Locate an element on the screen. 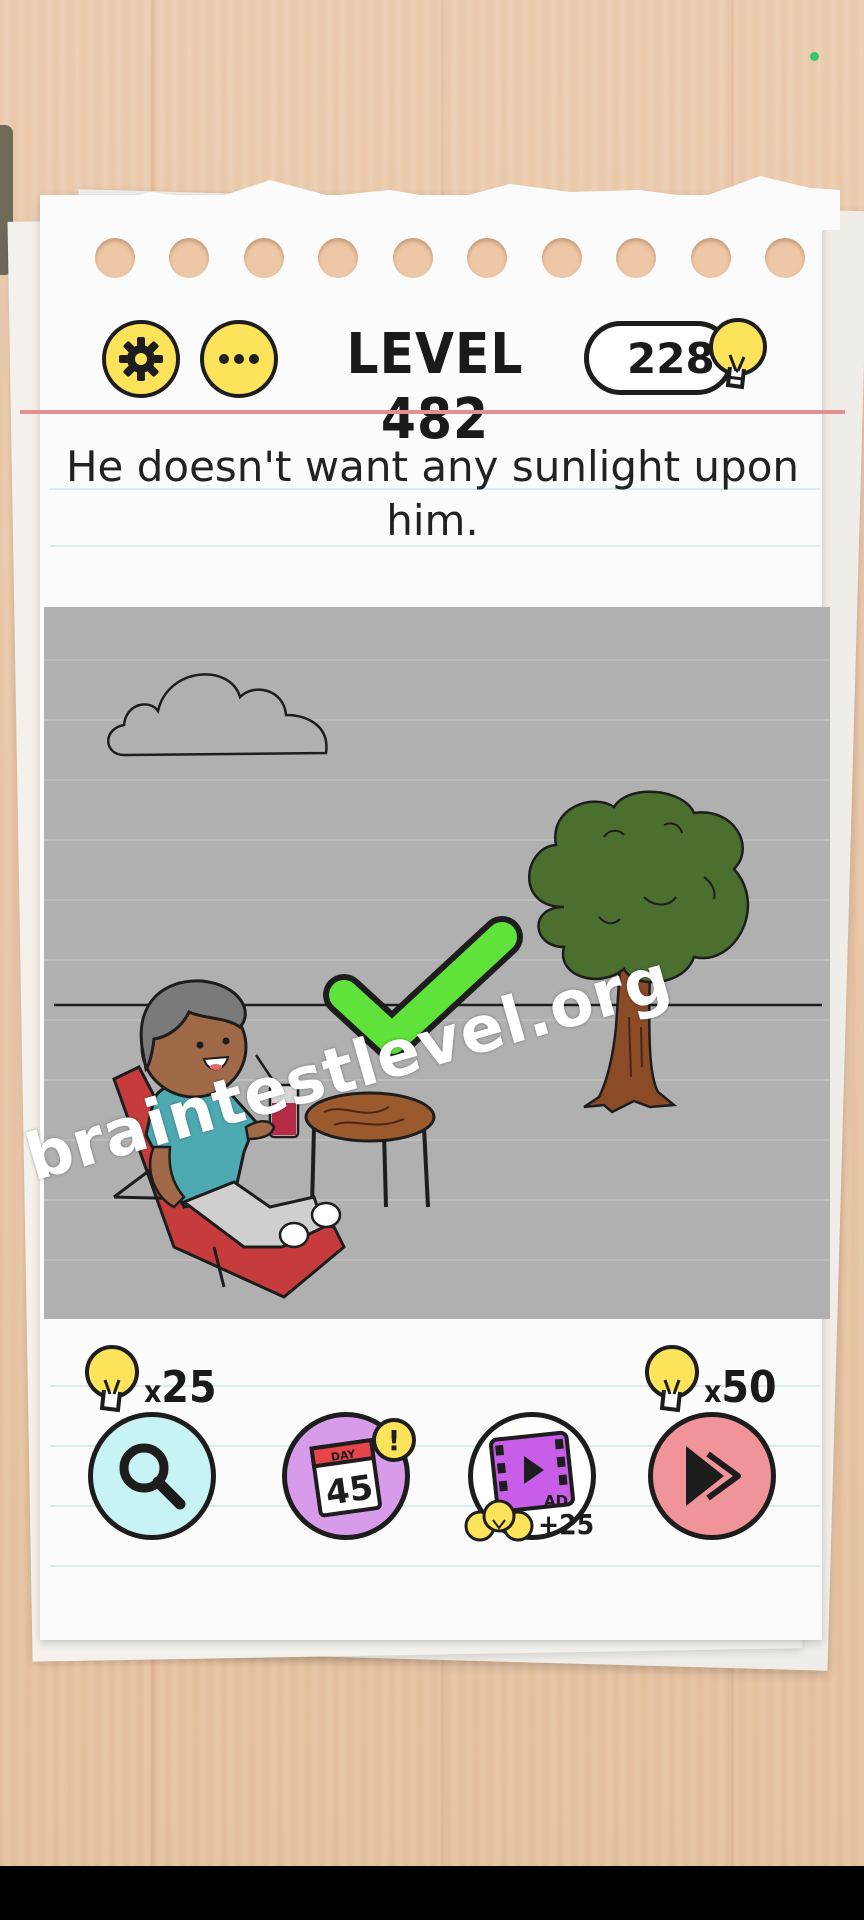  search-icon is located at coordinates (152, 1476).